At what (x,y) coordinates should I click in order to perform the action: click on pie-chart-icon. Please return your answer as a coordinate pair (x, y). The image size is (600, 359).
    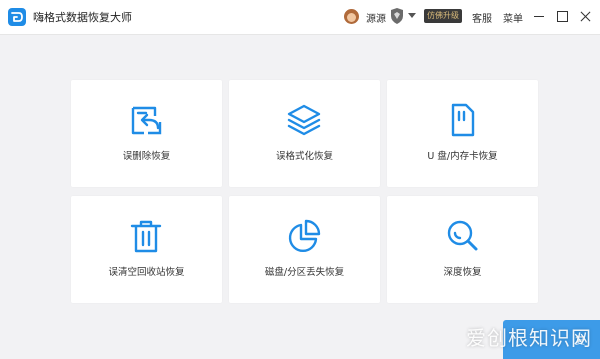
    Looking at the image, I should click on (304, 235).